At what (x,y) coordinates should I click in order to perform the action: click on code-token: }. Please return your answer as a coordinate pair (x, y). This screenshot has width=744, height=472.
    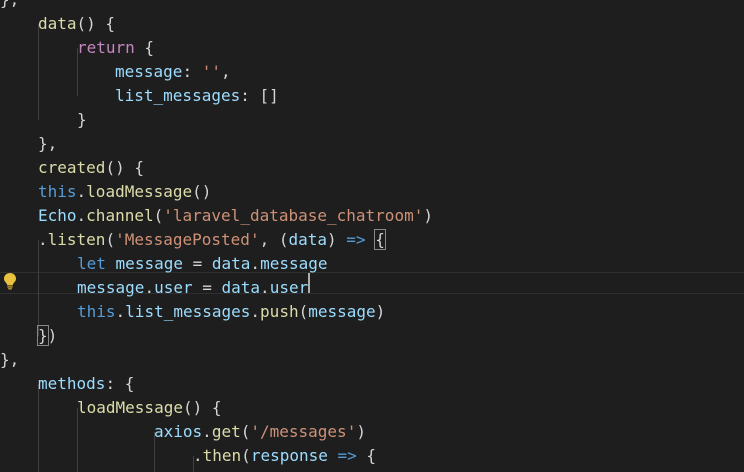
    Looking at the image, I should click on (82, 119).